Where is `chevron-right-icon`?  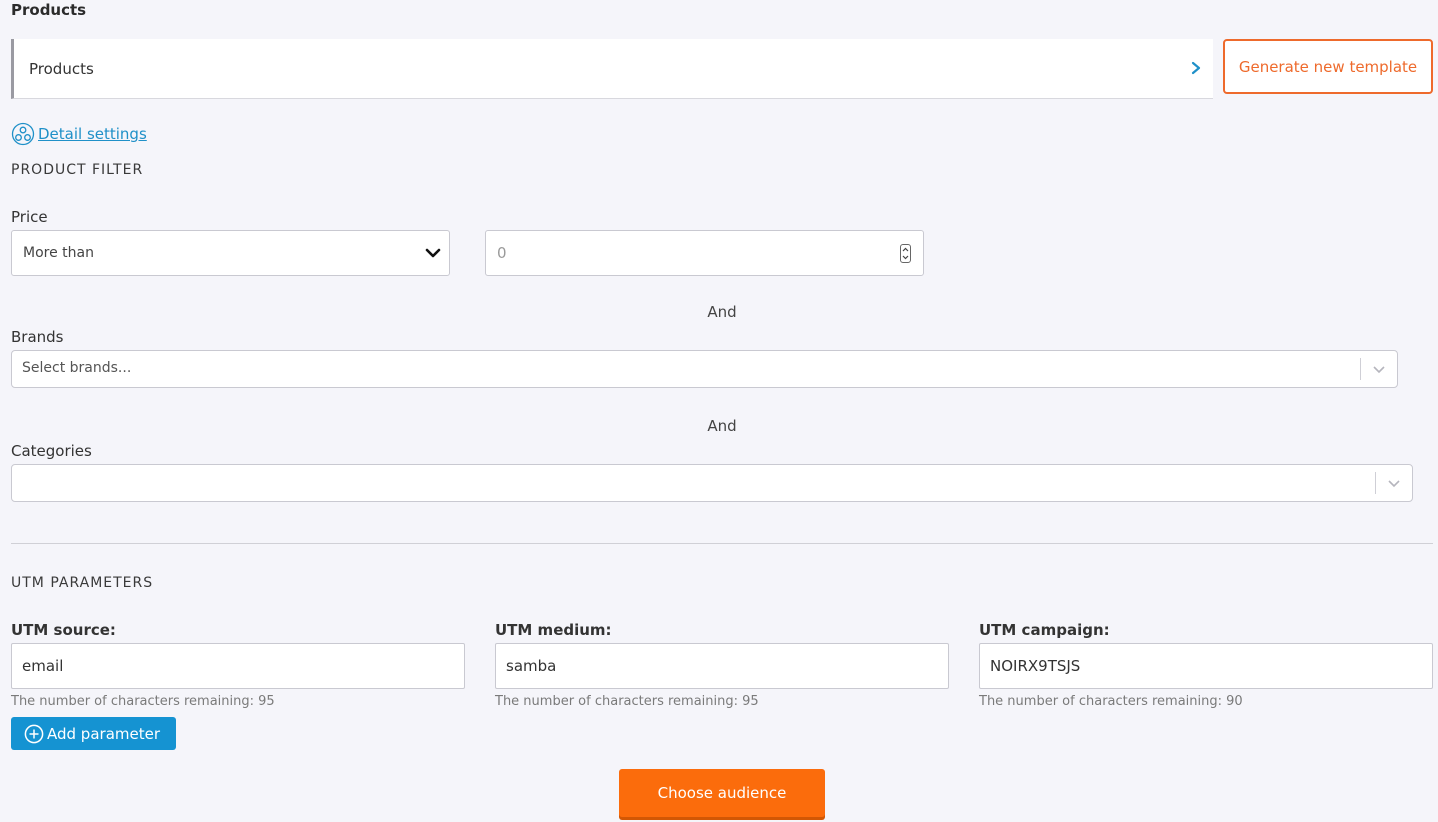 chevron-right-icon is located at coordinates (1196, 68).